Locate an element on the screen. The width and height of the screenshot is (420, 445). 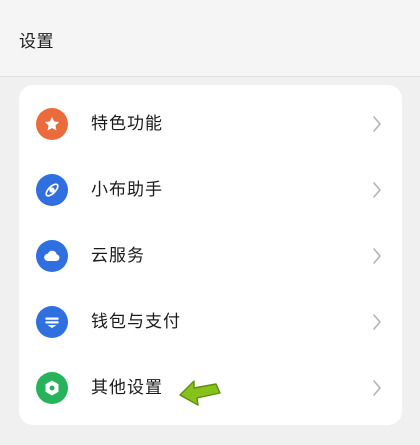
settings-item-label: 云服务 is located at coordinates (118, 256).